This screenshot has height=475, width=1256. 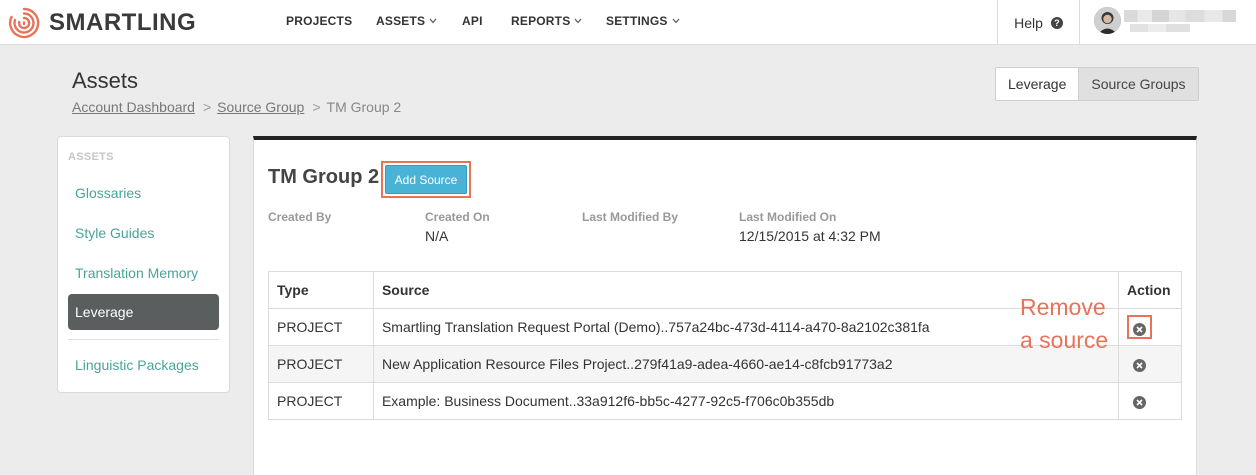 I want to click on question-icon: ?, so click(x=1056, y=22).